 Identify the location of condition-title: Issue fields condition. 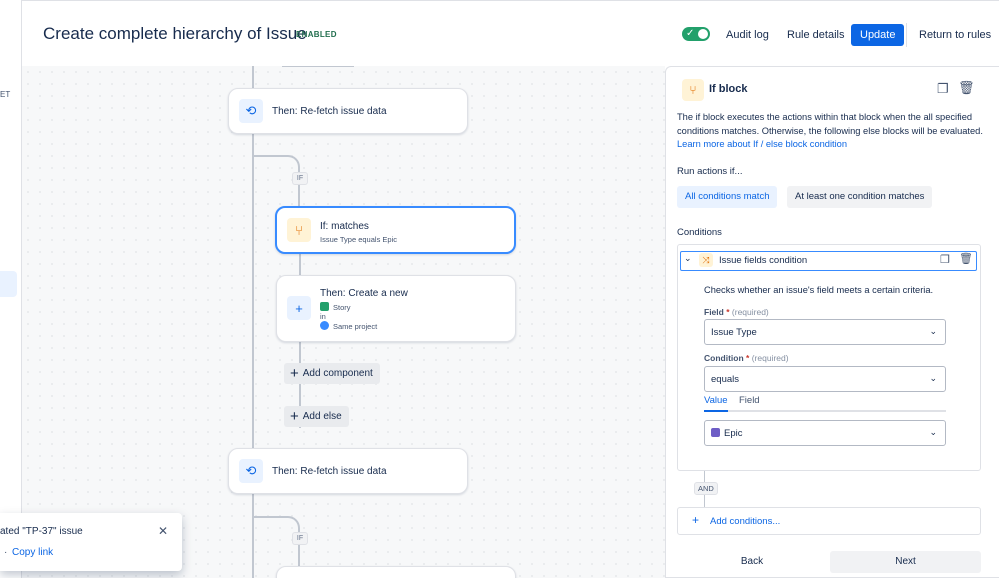
(763, 260).